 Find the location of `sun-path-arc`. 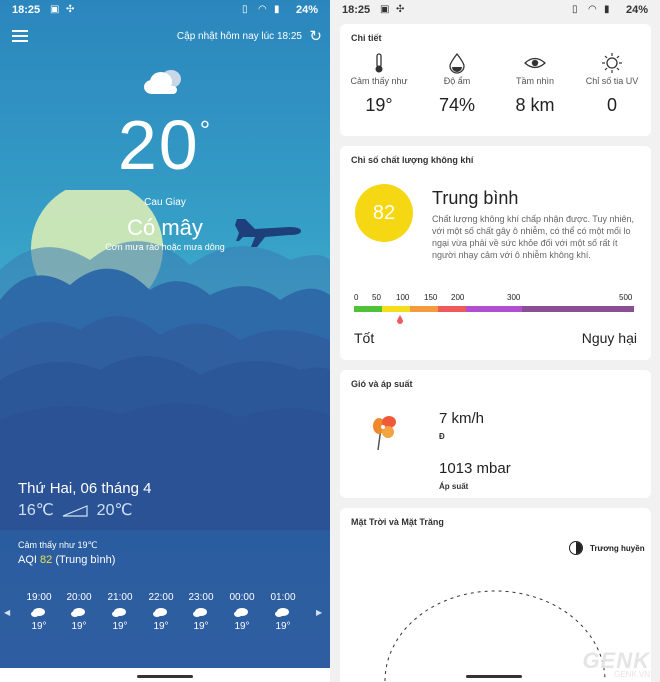

sun-path-arc is located at coordinates (495, 636).